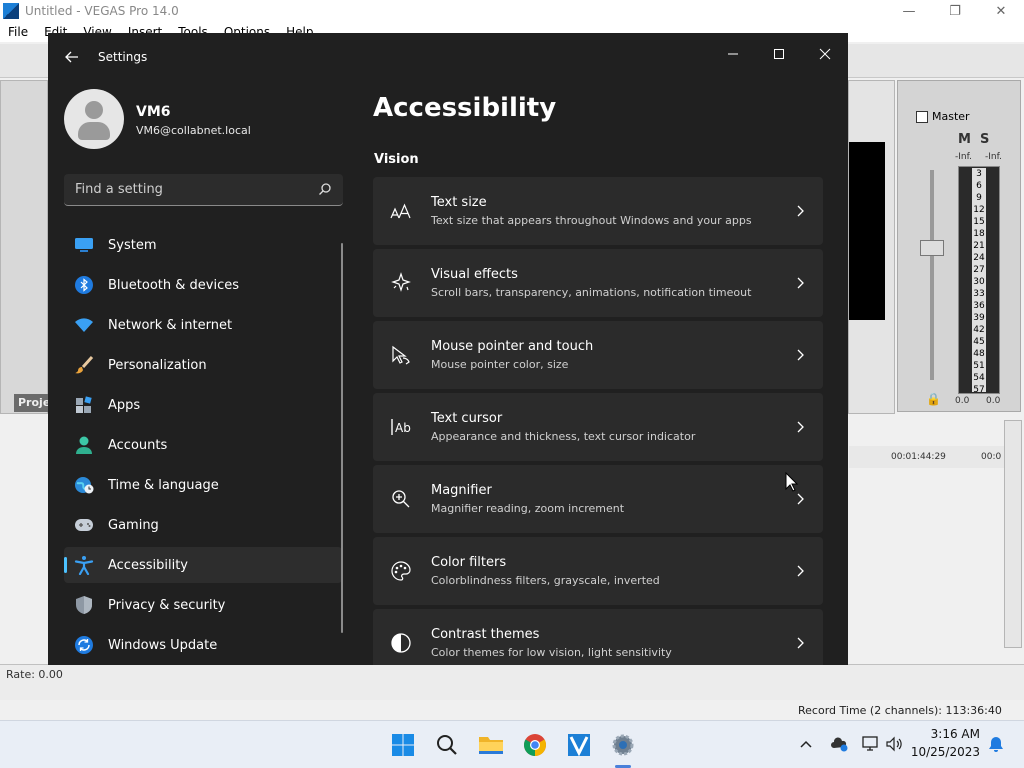 The image size is (1024, 768). What do you see at coordinates (32, 403) in the screenshot?
I see `project-media-tab: Proje` at bounding box center [32, 403].